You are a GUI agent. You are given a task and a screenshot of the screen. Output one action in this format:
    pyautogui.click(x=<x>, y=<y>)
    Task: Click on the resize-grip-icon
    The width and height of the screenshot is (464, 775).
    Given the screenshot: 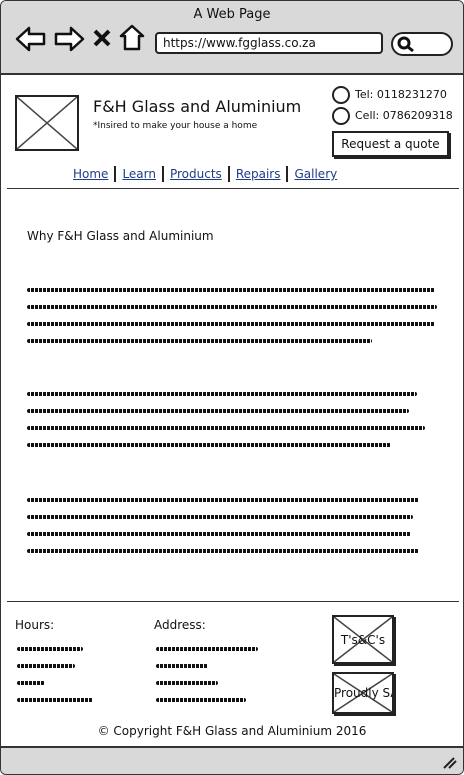 What is the action you would take?
    pyautogui.click(x=449, y=762)
    